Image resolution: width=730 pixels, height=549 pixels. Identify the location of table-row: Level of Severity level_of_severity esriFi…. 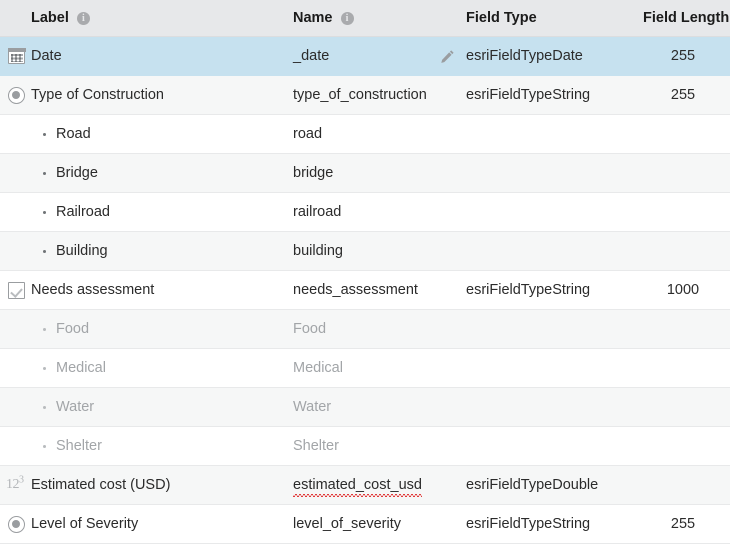
(365, 524).